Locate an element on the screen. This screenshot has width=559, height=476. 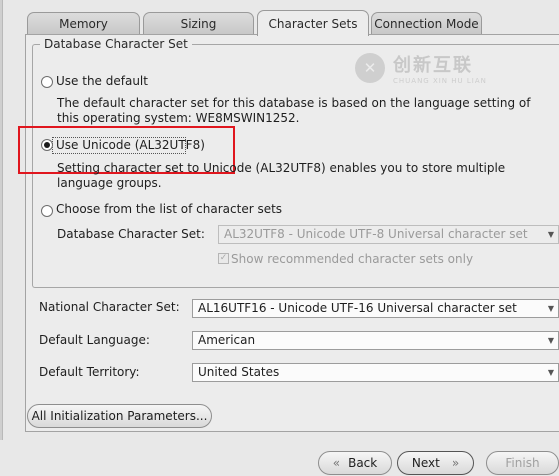
radio-use-unicode-label: Use Unicode (AL32UTF8) is located at coordinates (130, 145).